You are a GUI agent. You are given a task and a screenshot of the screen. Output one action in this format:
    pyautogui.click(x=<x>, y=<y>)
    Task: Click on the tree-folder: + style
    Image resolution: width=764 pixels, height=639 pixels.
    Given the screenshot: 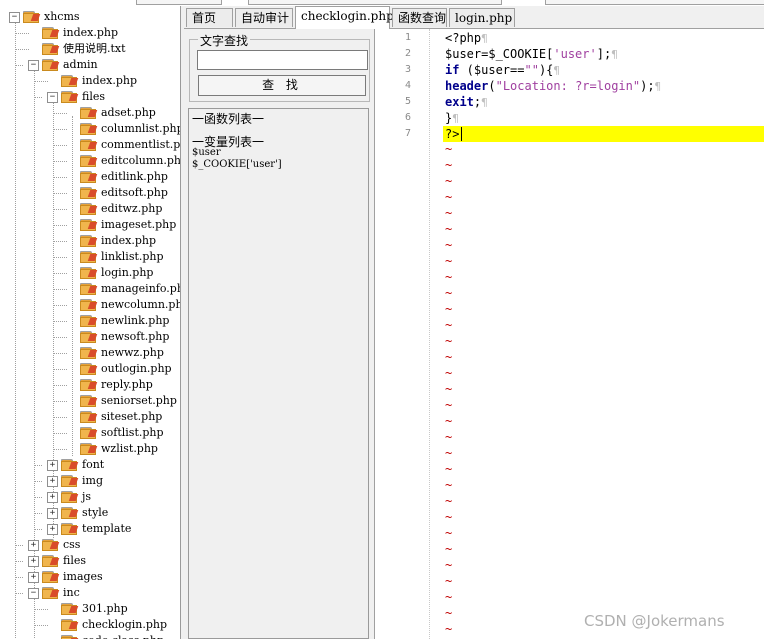 What is the action you would take?
    pyautogui.click(x=90, y=513)
    